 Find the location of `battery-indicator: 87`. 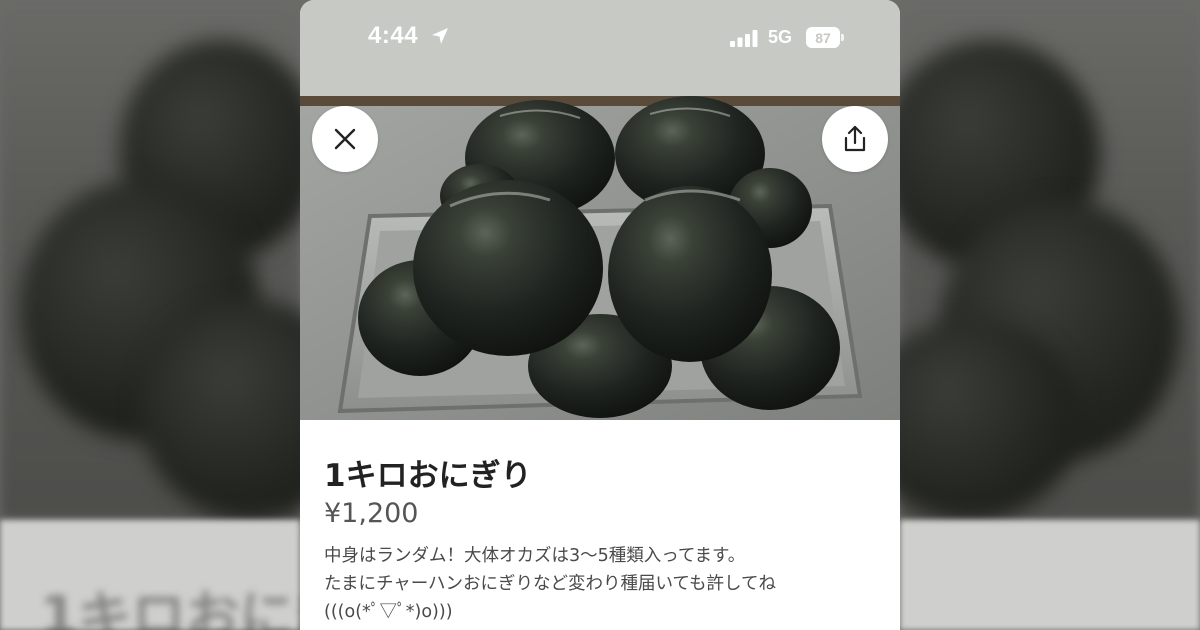

battery-indicator: 87 is located at coordinates (825, 37).